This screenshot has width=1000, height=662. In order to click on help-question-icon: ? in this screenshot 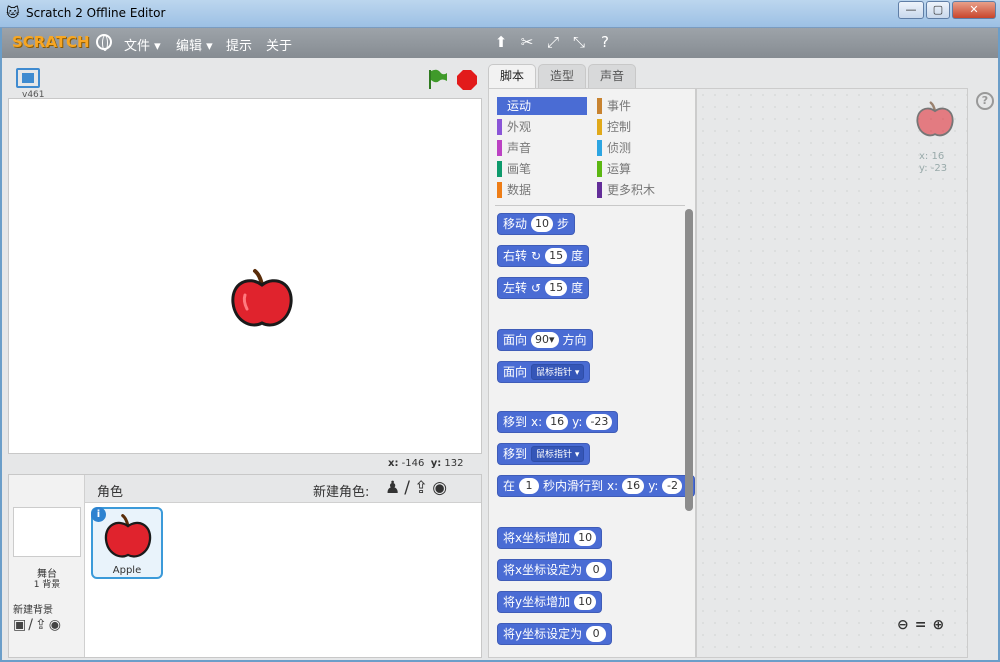, I will do `click(985, 101)`.